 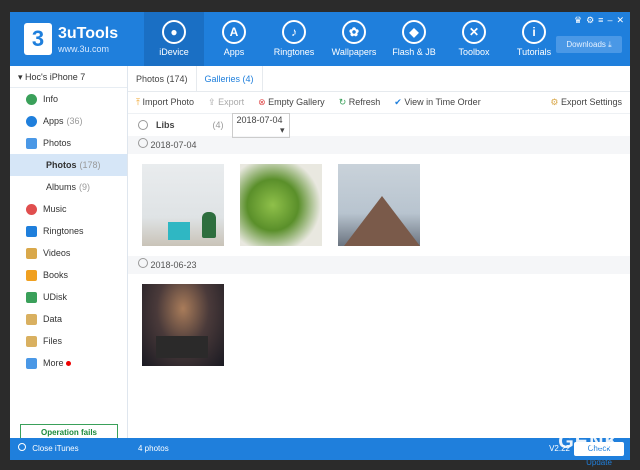 I want to click on photo-count: 4 photos, so click(x=153, y=448).